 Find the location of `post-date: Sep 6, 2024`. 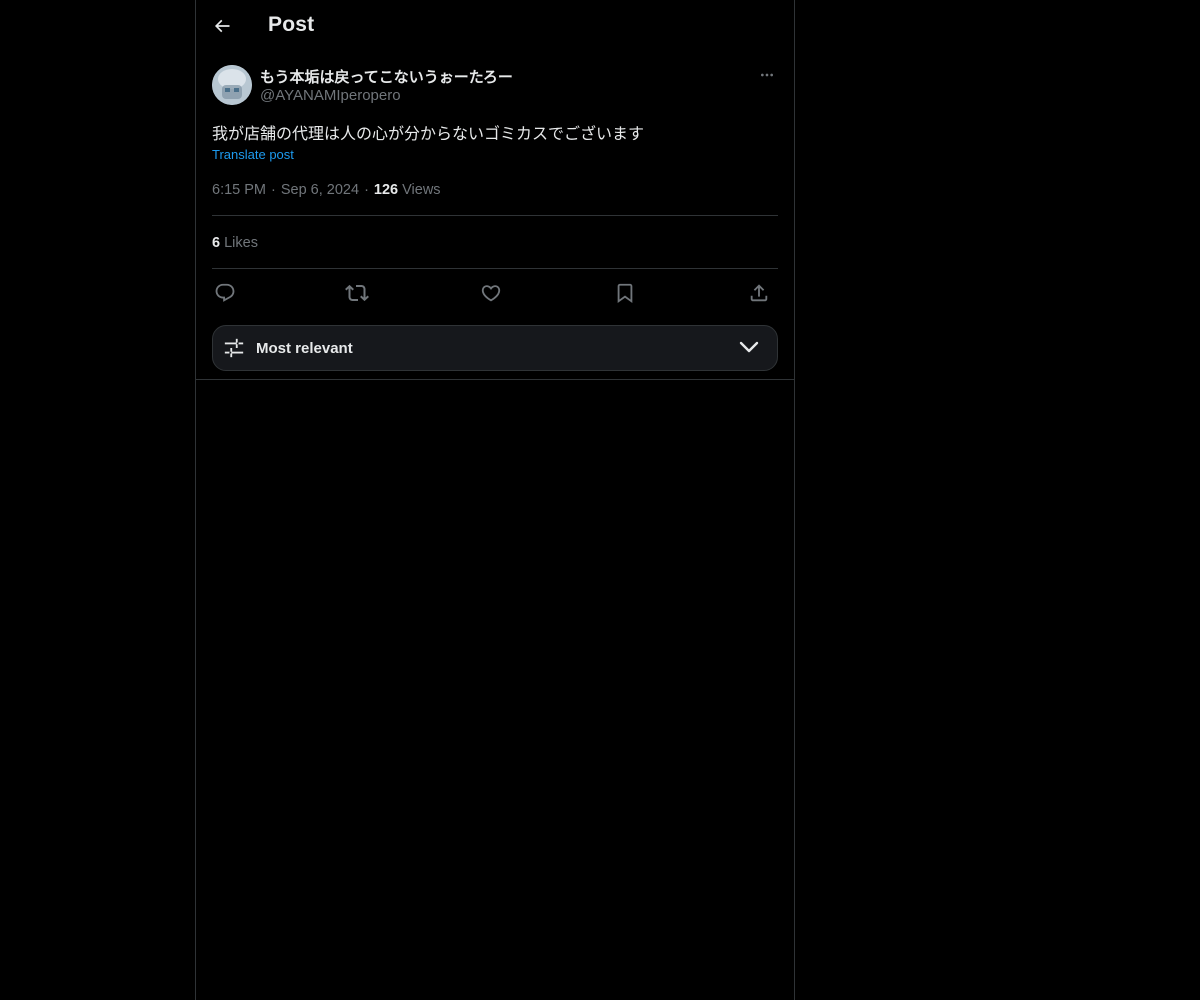

post-date: Sep 6, 2024 is located at coordinates (320, 190).